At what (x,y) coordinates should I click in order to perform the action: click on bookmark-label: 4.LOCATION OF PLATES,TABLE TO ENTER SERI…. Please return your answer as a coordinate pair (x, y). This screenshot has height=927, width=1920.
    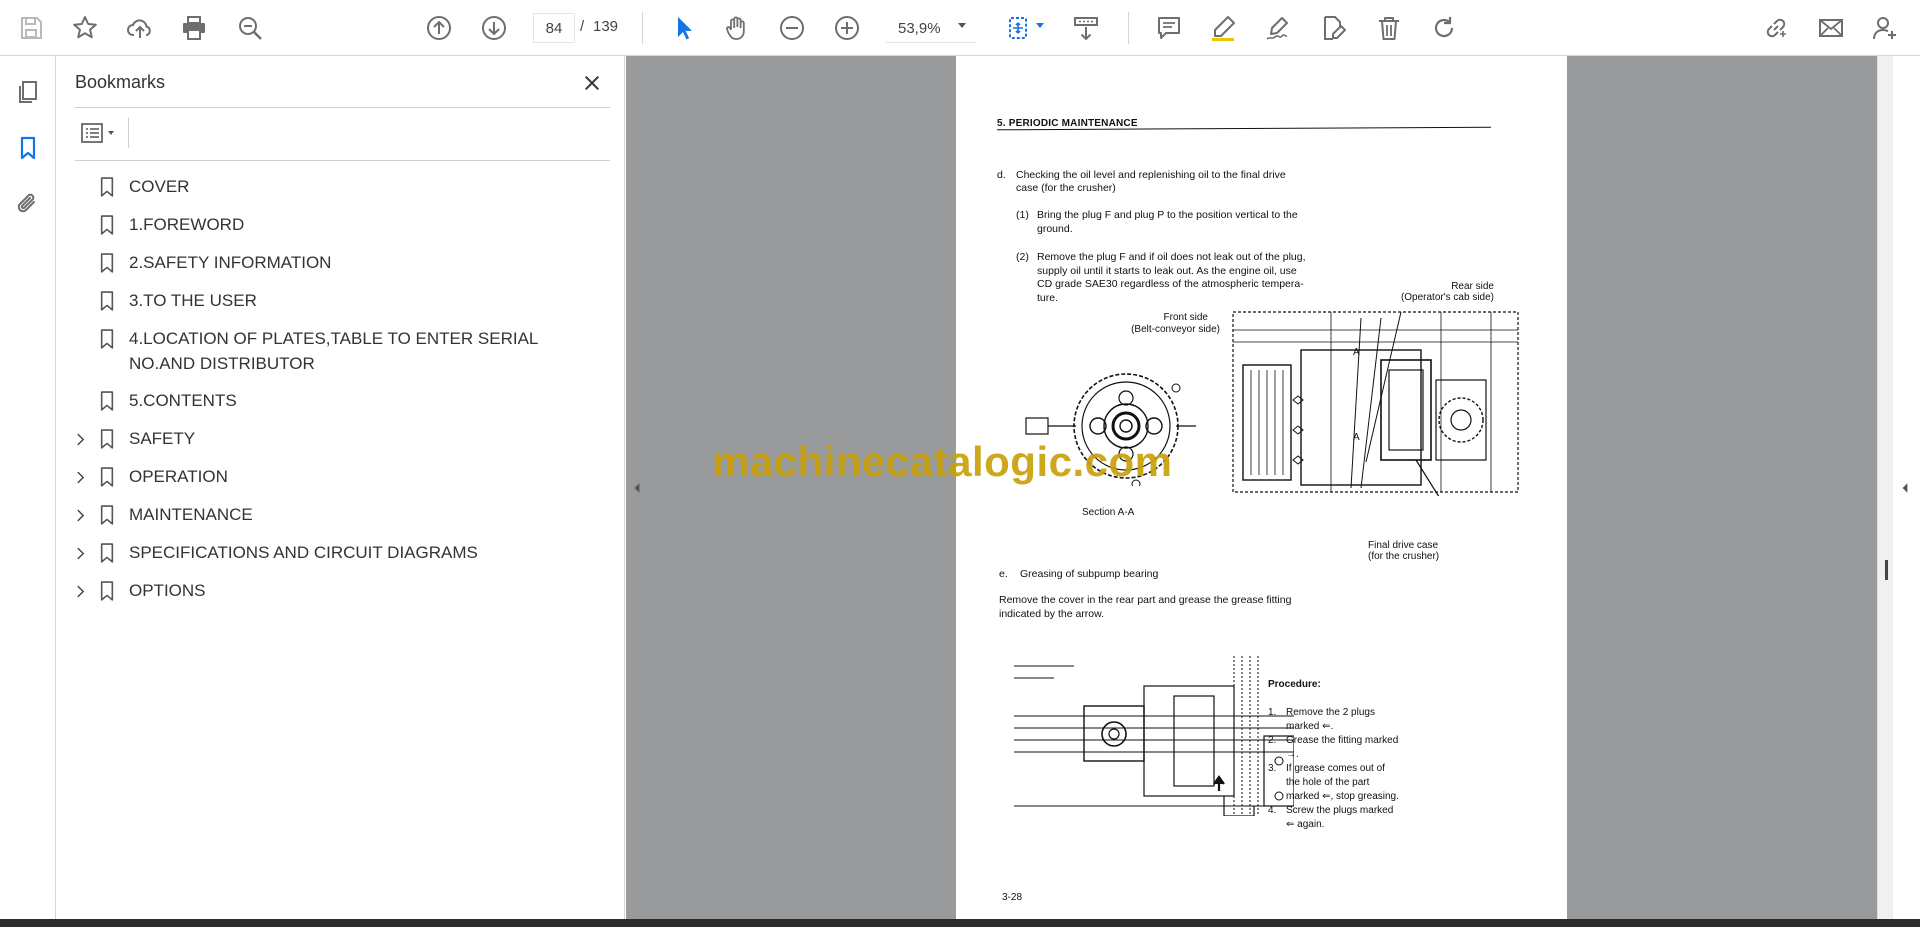
    Looking at the image, I should click on (333, 351).